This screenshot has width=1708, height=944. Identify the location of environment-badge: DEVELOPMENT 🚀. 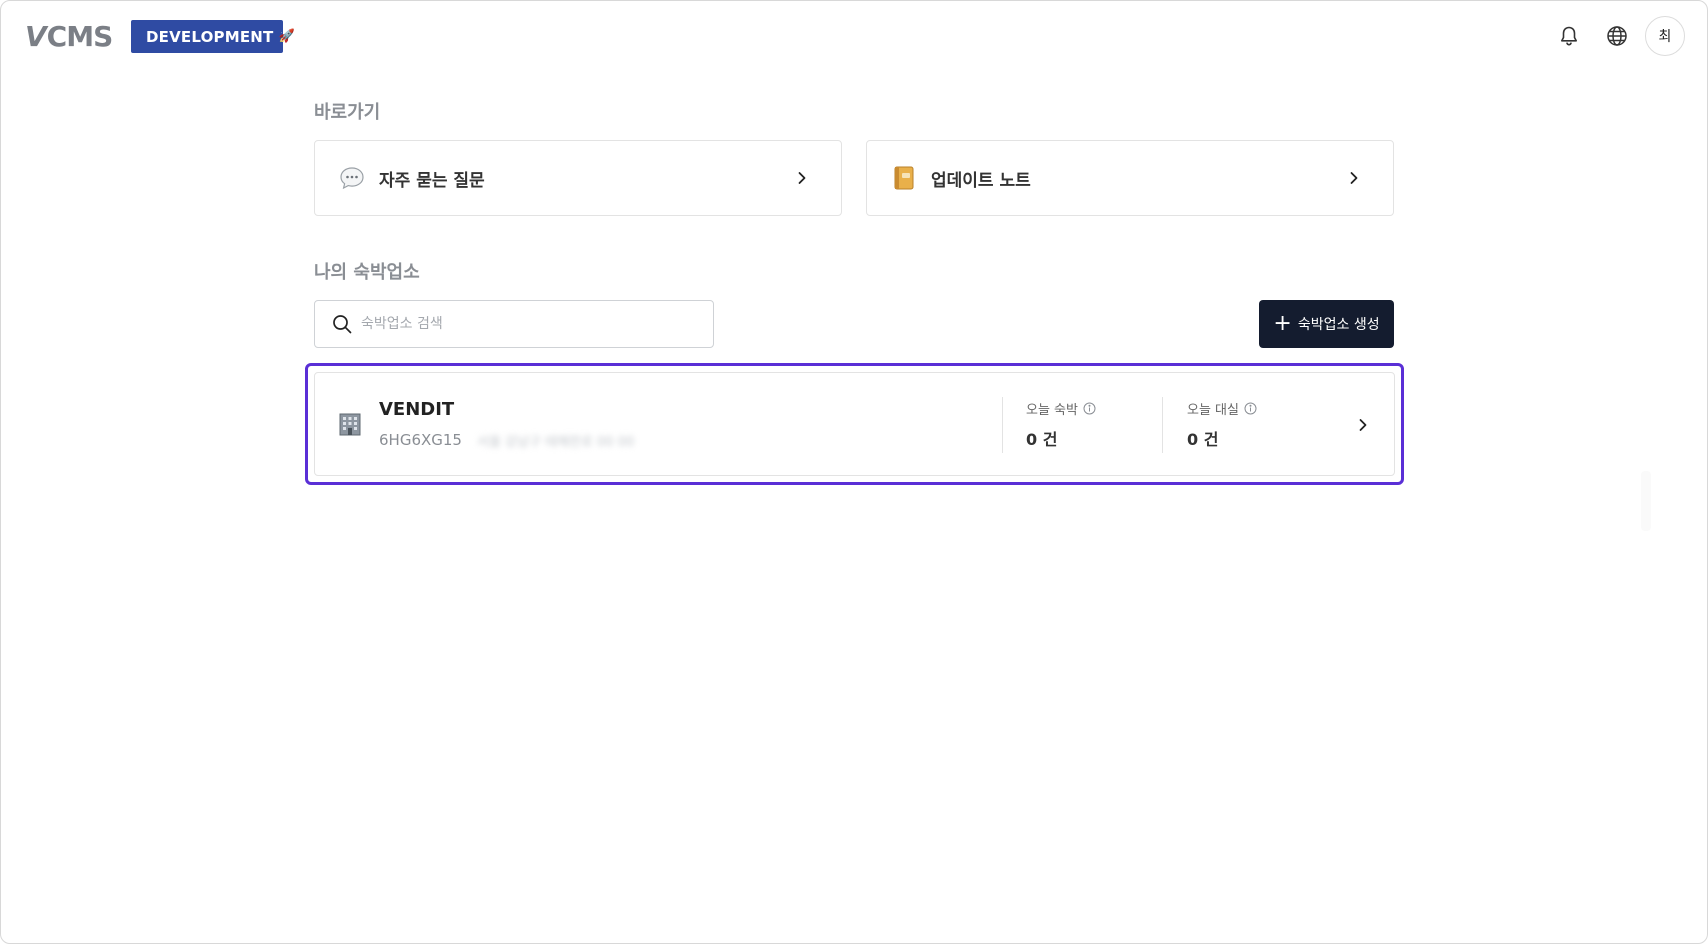
(213, 36).